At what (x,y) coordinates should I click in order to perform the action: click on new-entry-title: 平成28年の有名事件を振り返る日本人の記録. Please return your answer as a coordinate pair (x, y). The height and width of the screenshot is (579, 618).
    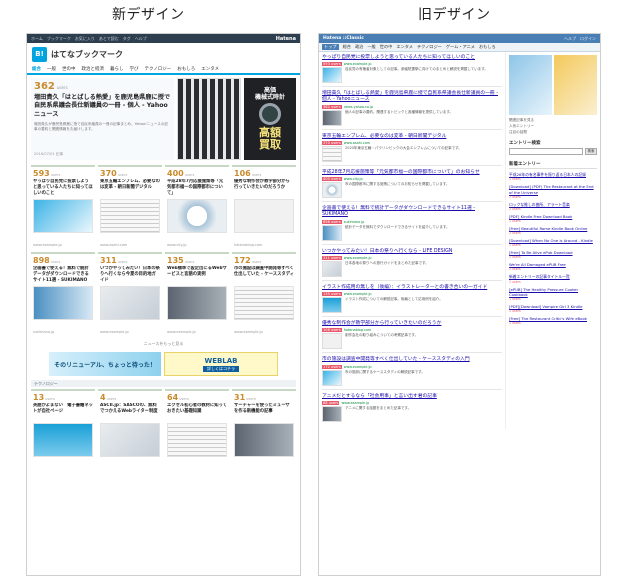
    Looking at the image, I should click on (553, 174).